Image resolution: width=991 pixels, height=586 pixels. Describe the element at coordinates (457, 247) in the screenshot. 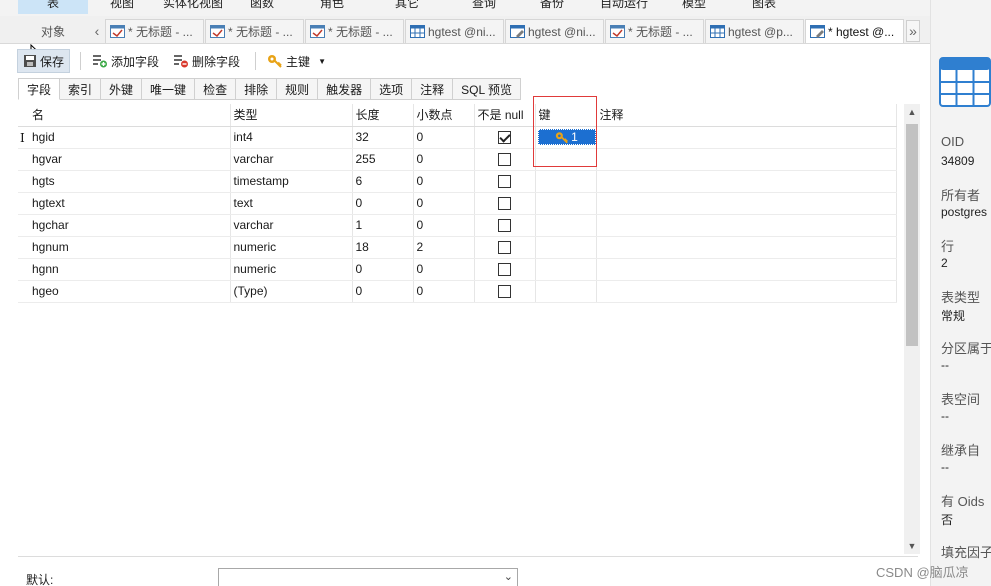

I see `table-row: hgnum numeric 18 2` at that location.